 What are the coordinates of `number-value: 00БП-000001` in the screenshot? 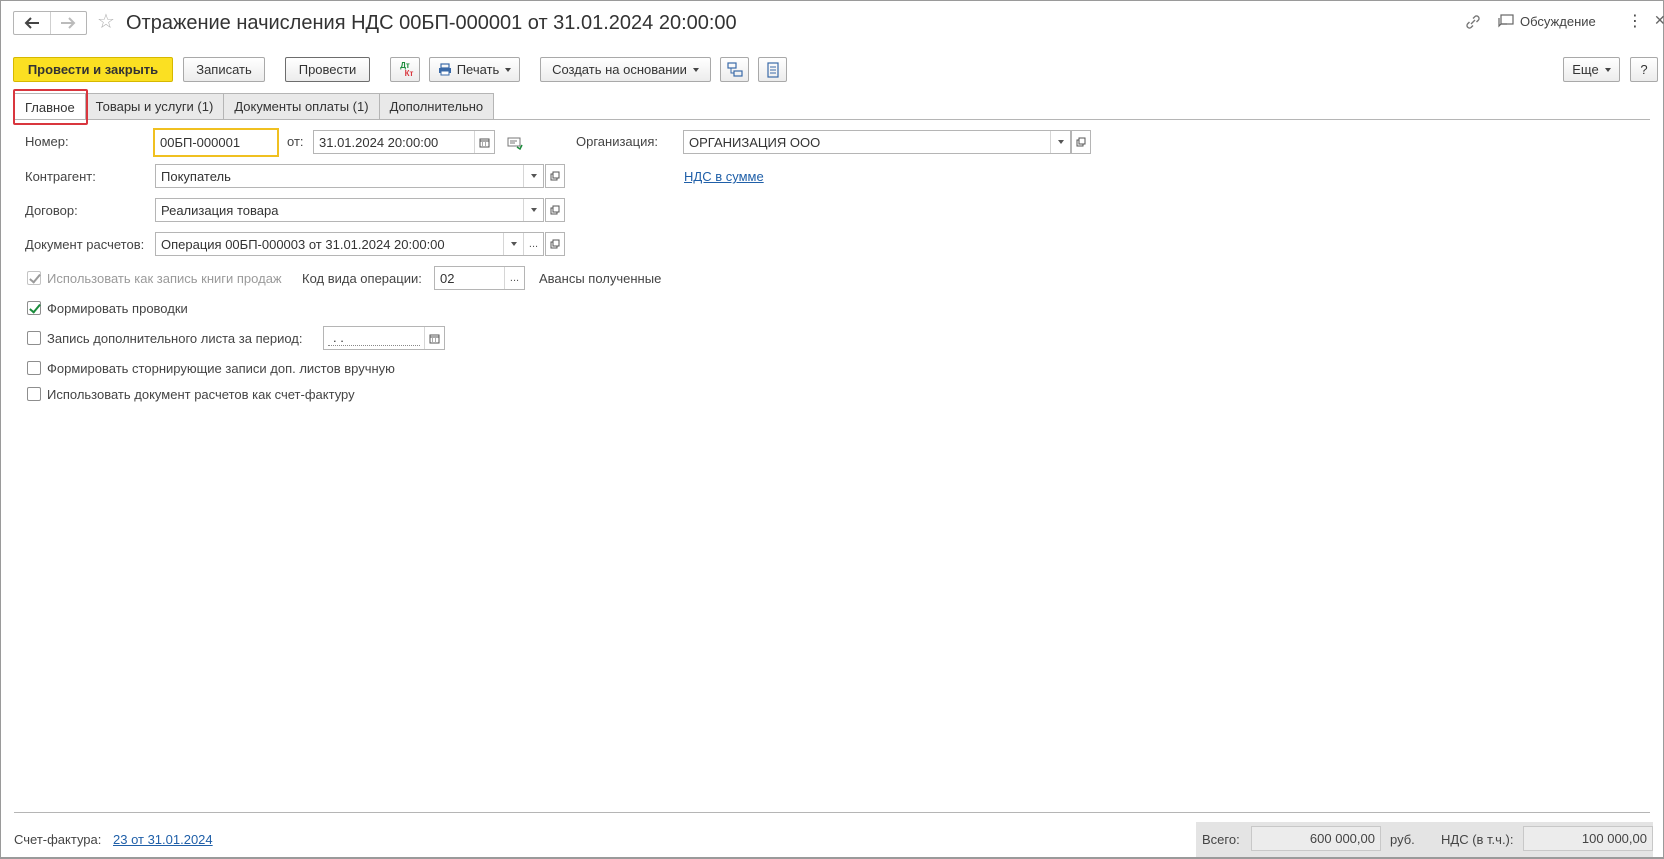 It's located at (200, 142).